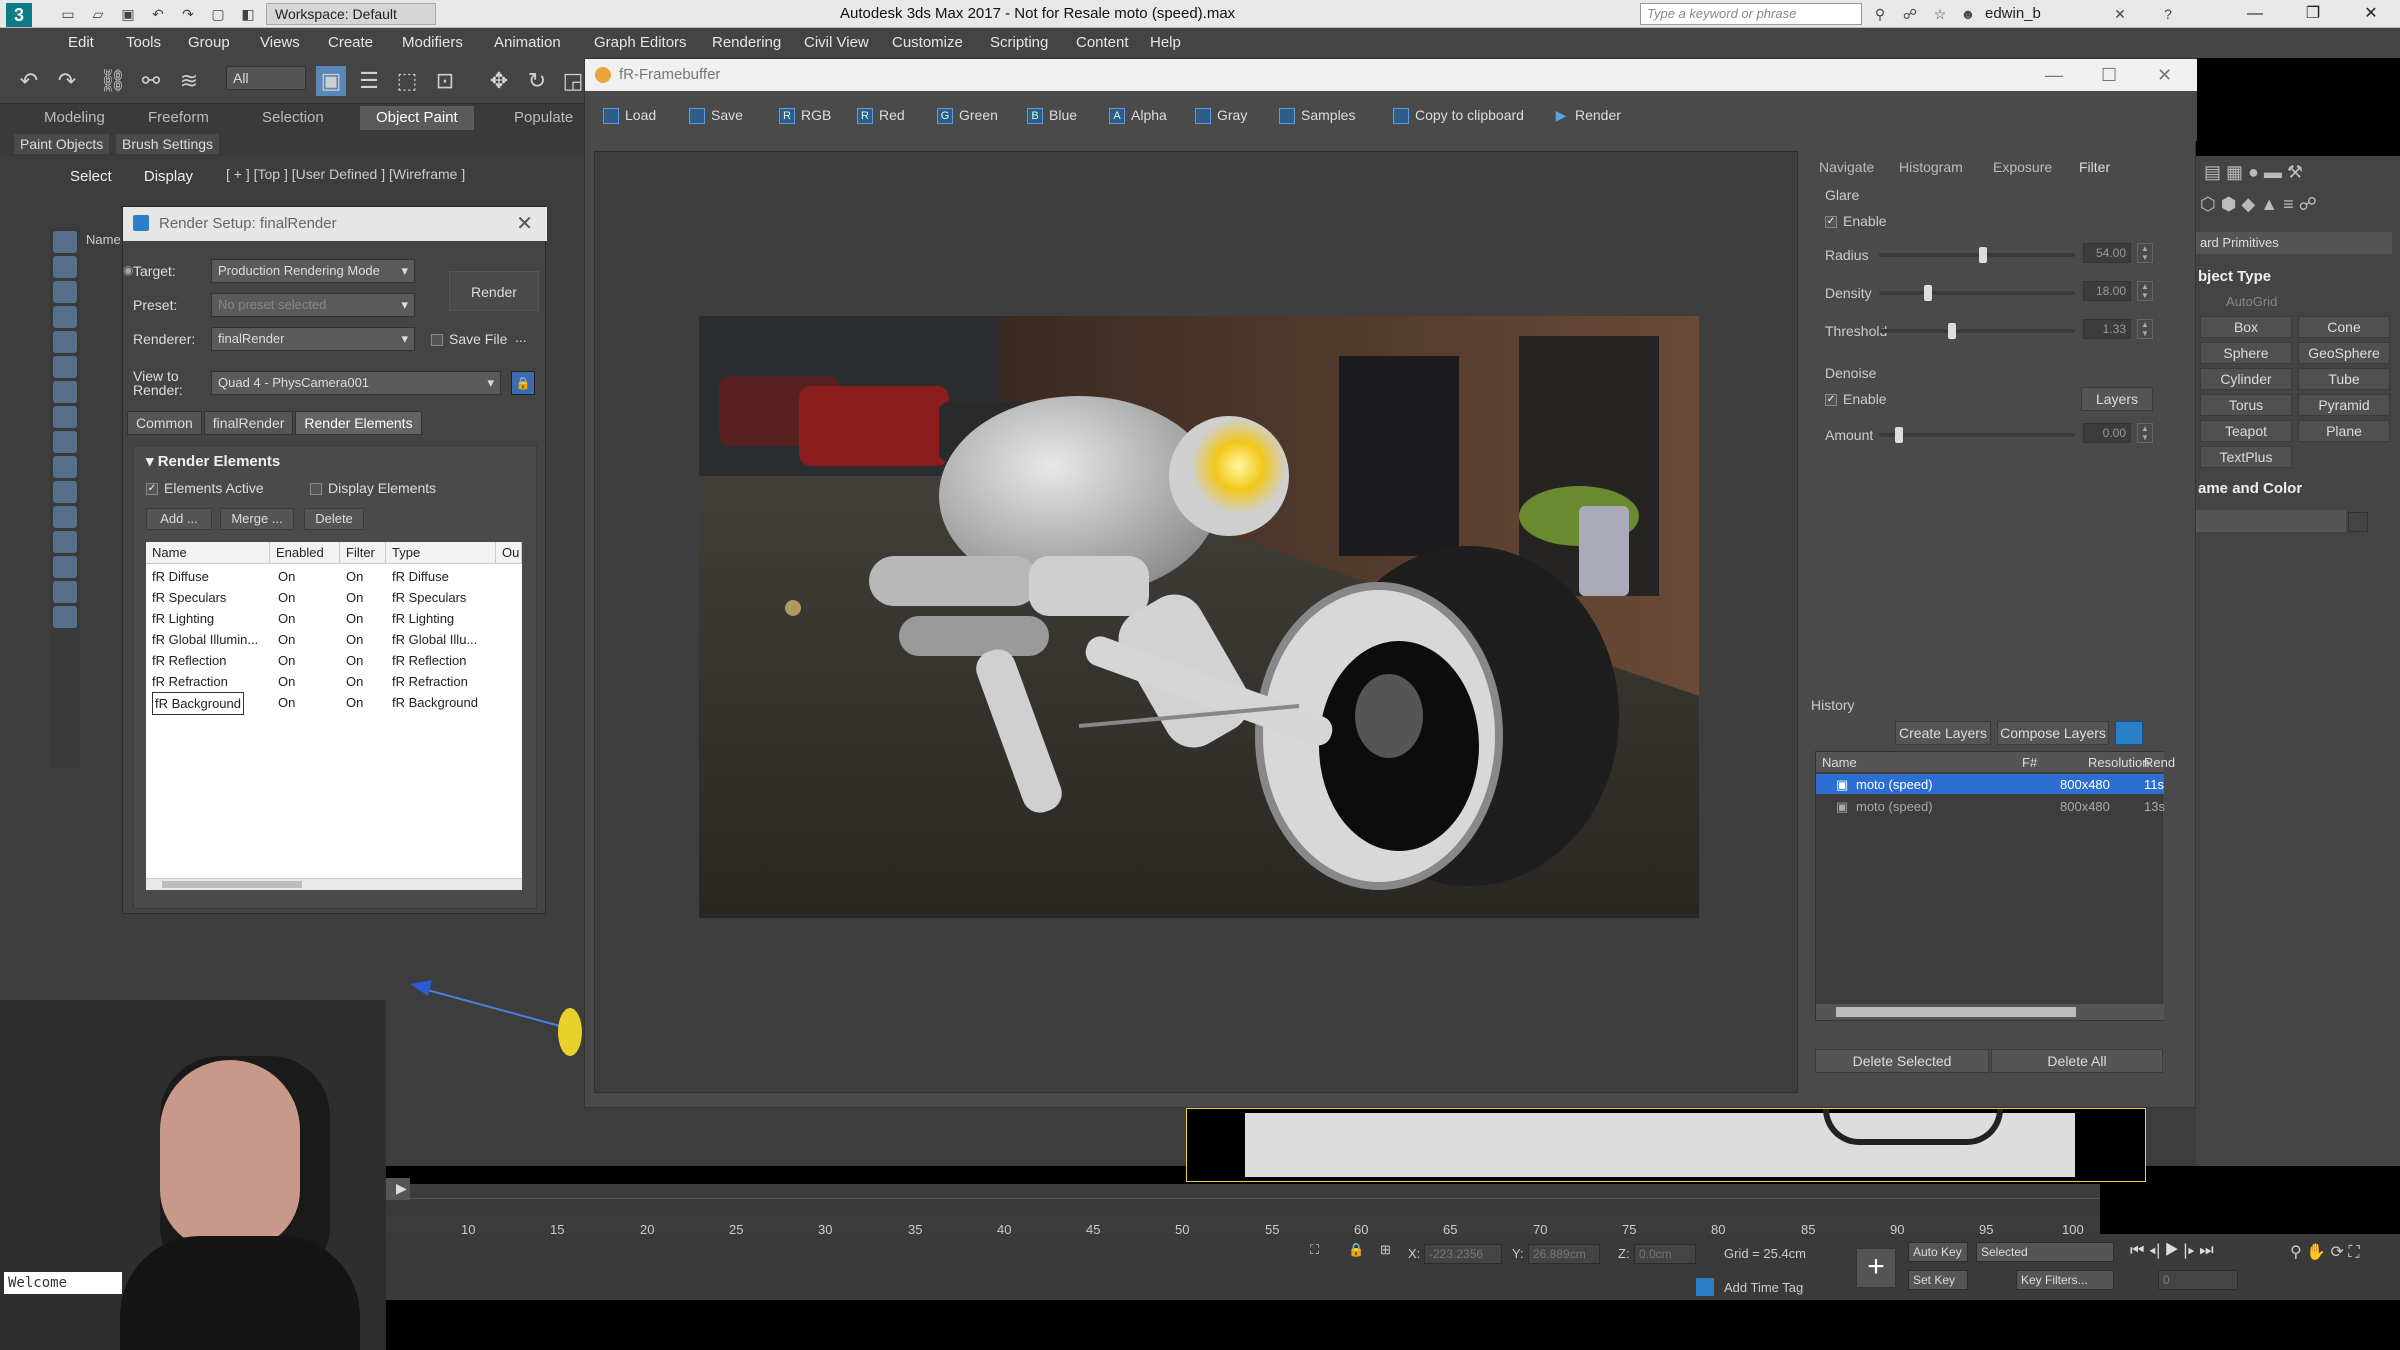 The image size is (2400, 1350). What do you see at coordinates (74, 117) in the screenshot?
I see `tab-modeling: Modeling` at bounding box center [74, 117].